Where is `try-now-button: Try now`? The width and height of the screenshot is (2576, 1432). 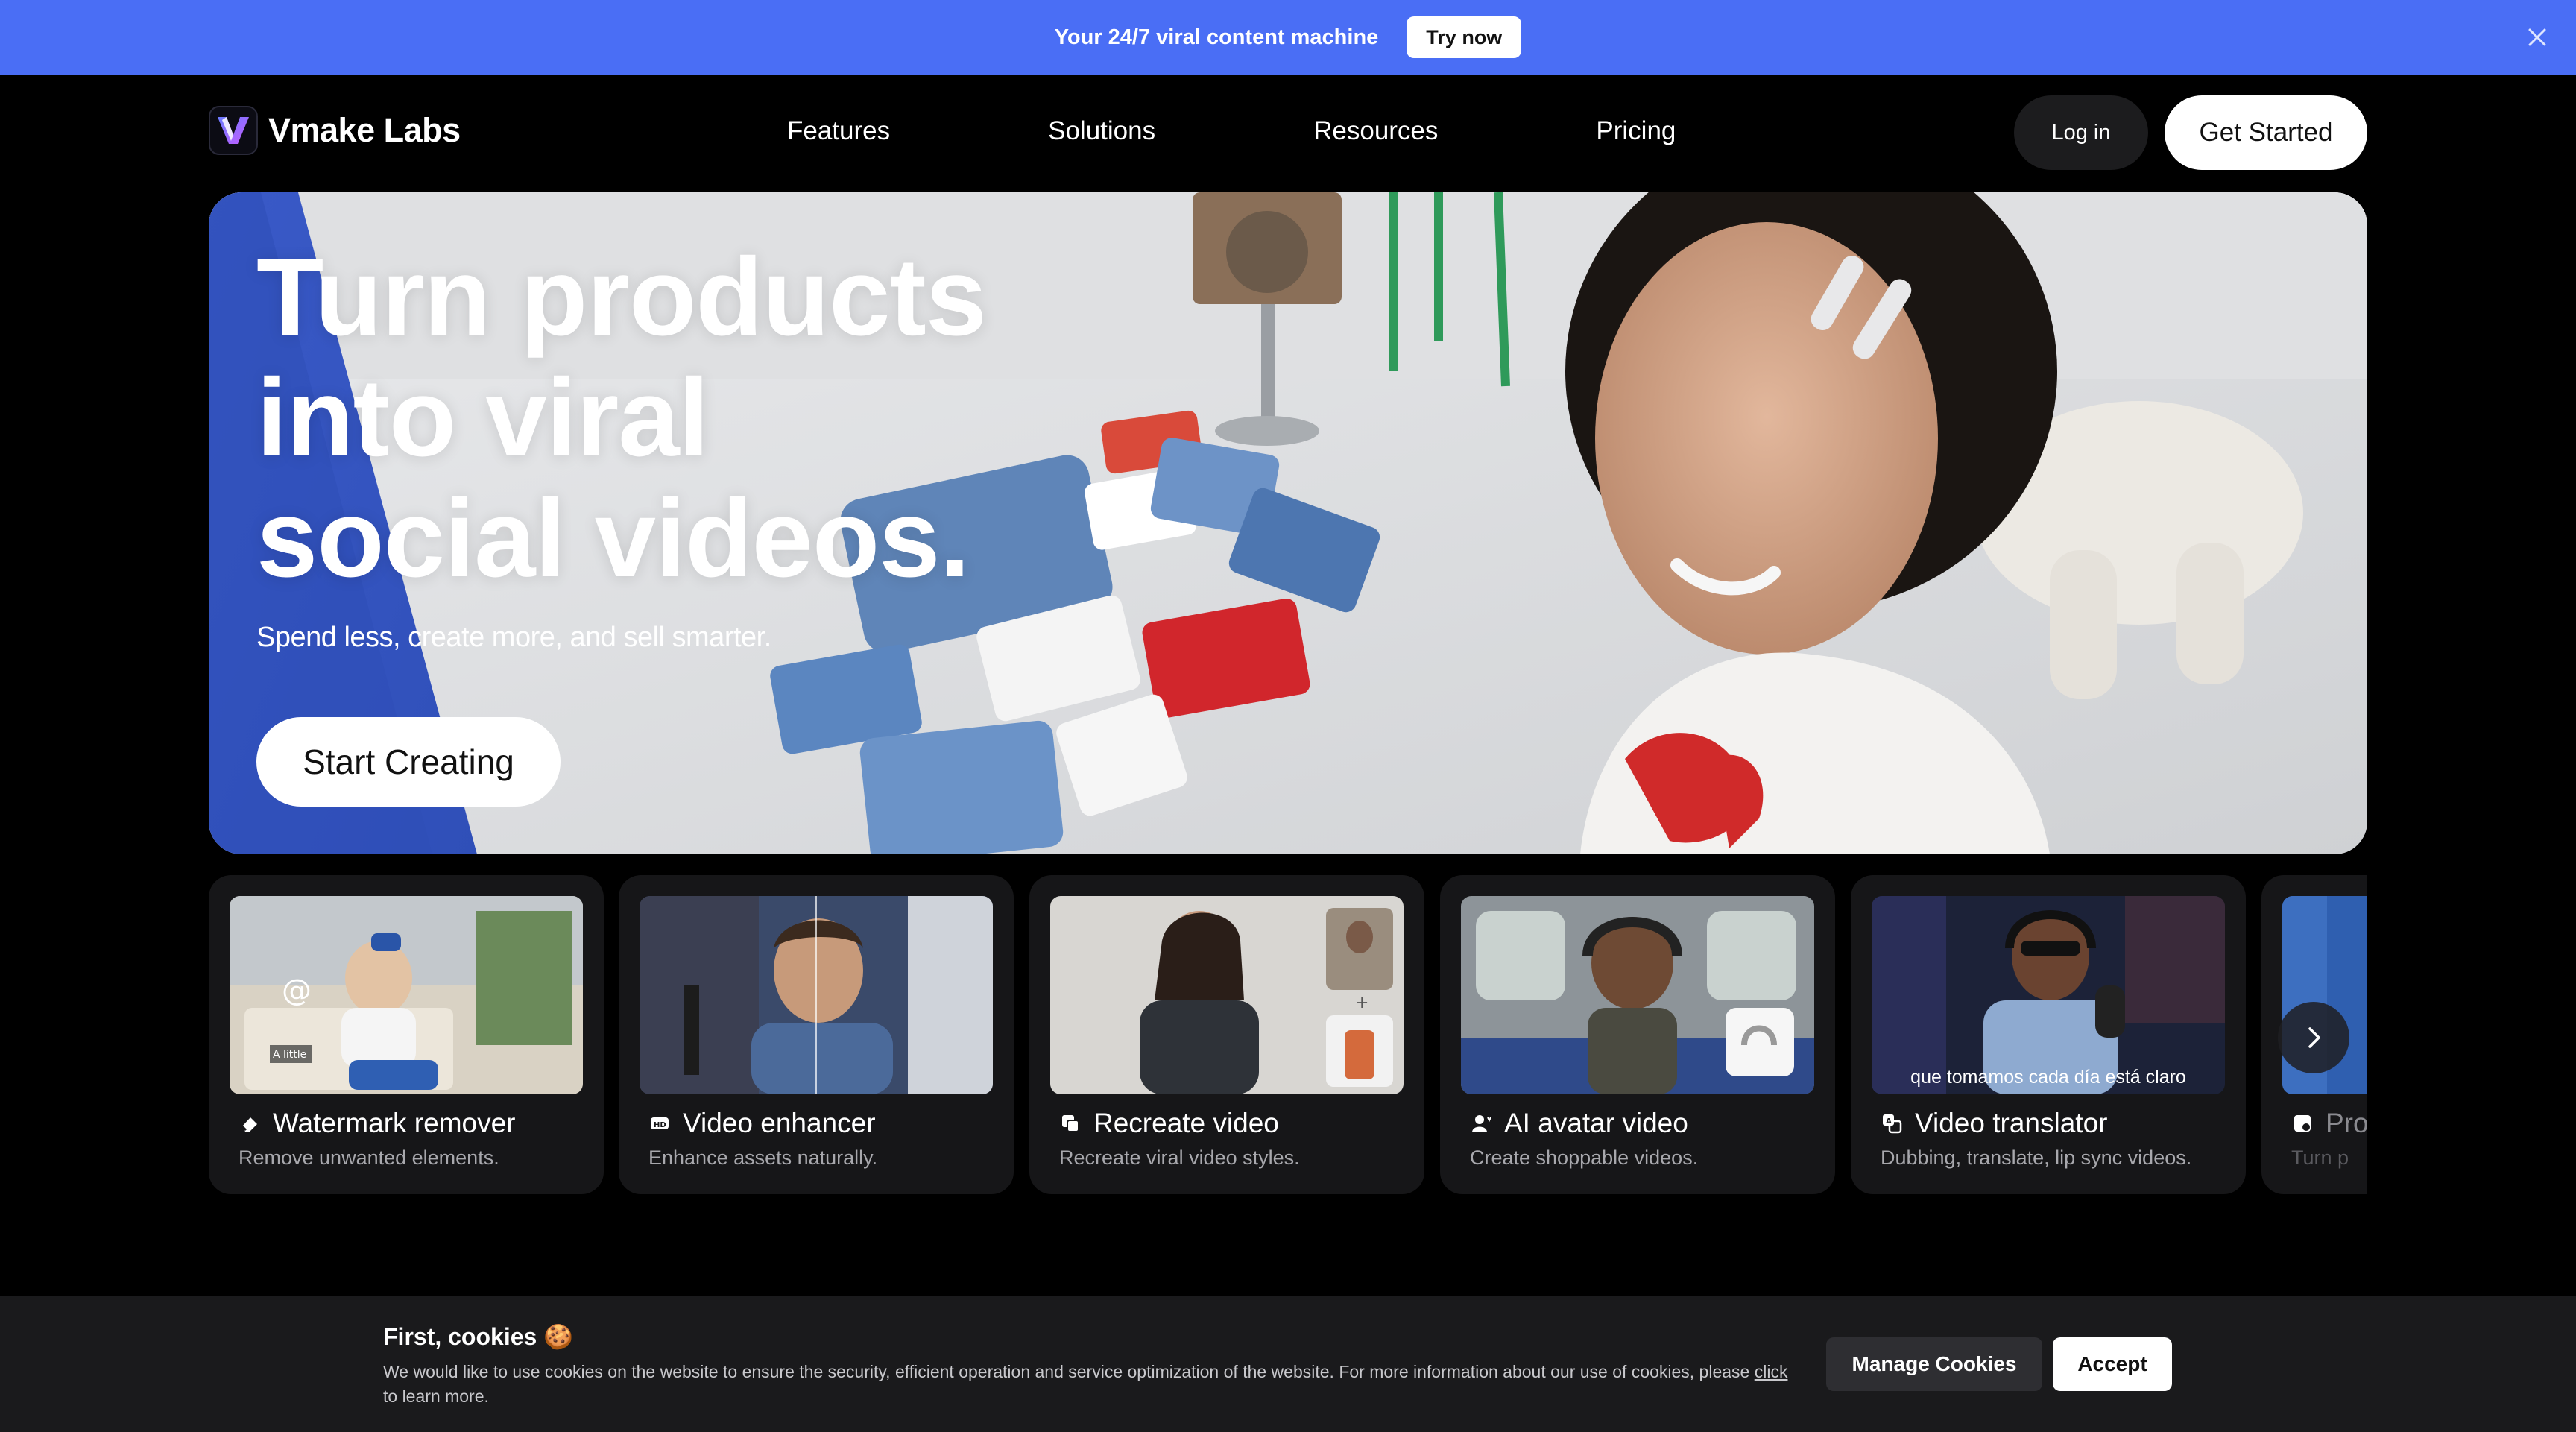
try-now-button: Try now is located at coordinates (1465, 37).